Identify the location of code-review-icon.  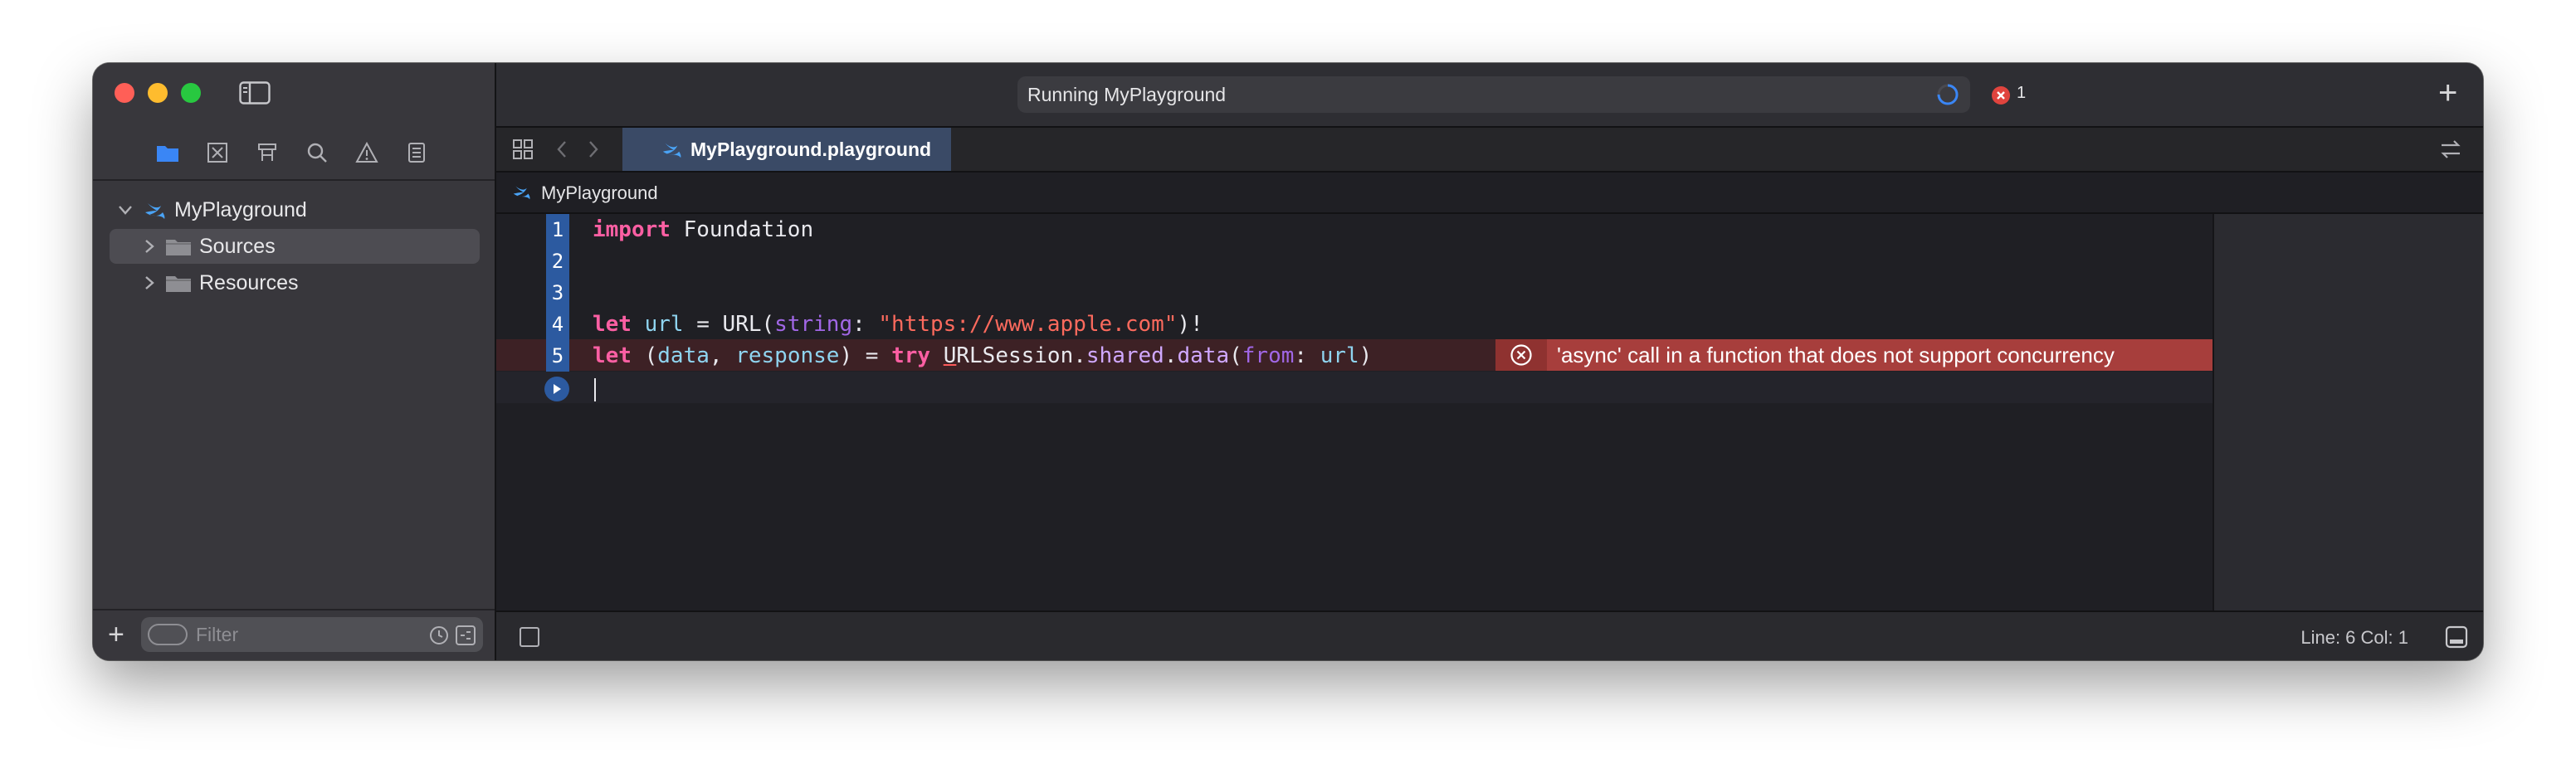
(2451, 149).